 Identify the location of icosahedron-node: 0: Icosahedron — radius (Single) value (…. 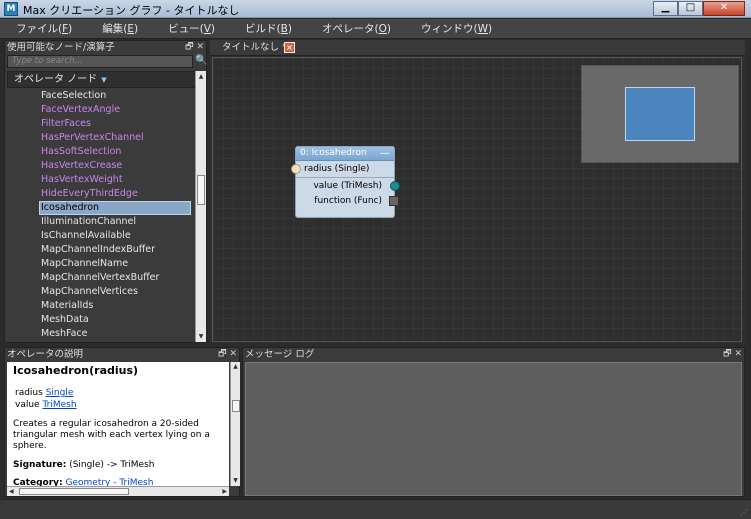
(345, 182).